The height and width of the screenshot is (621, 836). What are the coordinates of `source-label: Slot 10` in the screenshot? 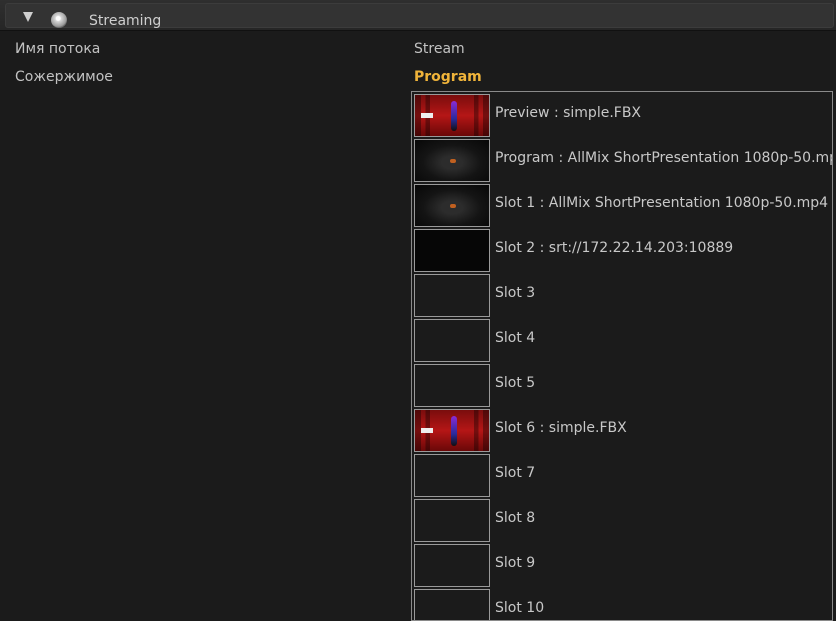 It's located at (520, 608).